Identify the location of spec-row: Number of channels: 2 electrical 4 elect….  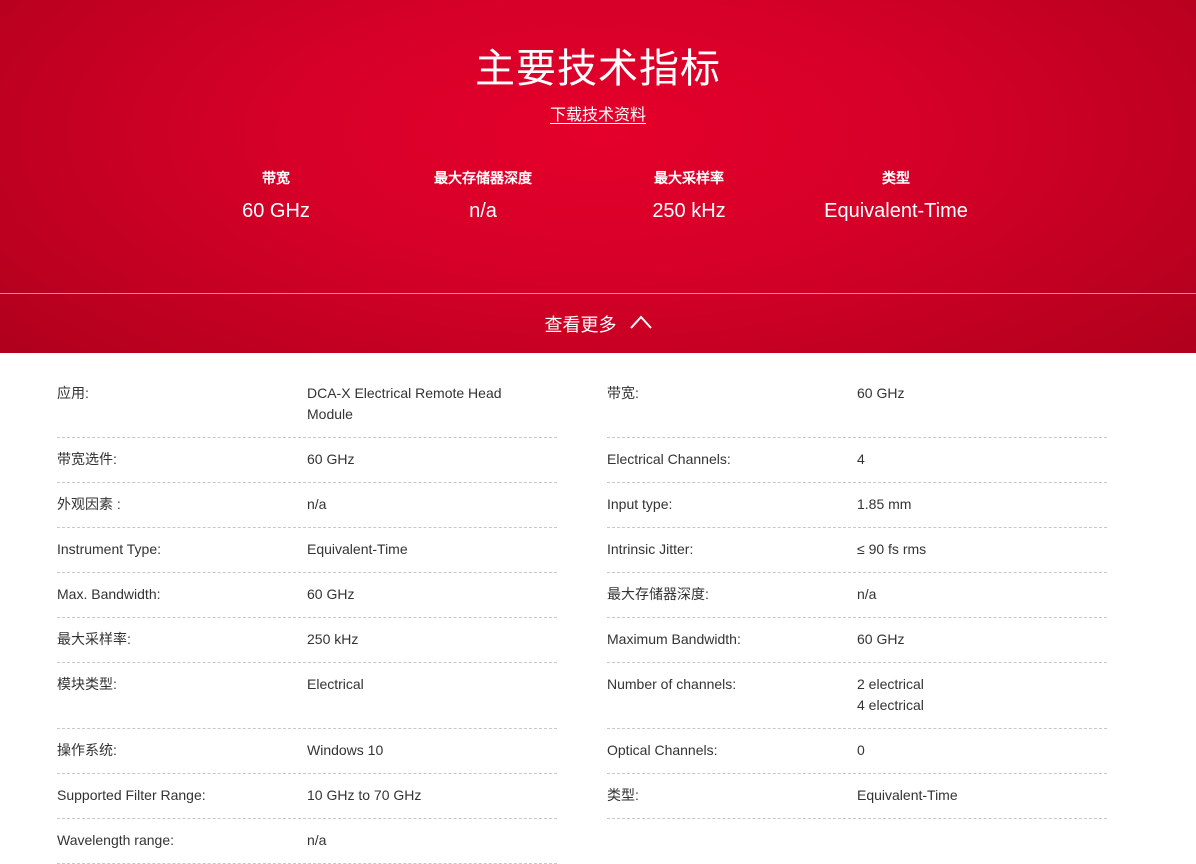
(857, 696).